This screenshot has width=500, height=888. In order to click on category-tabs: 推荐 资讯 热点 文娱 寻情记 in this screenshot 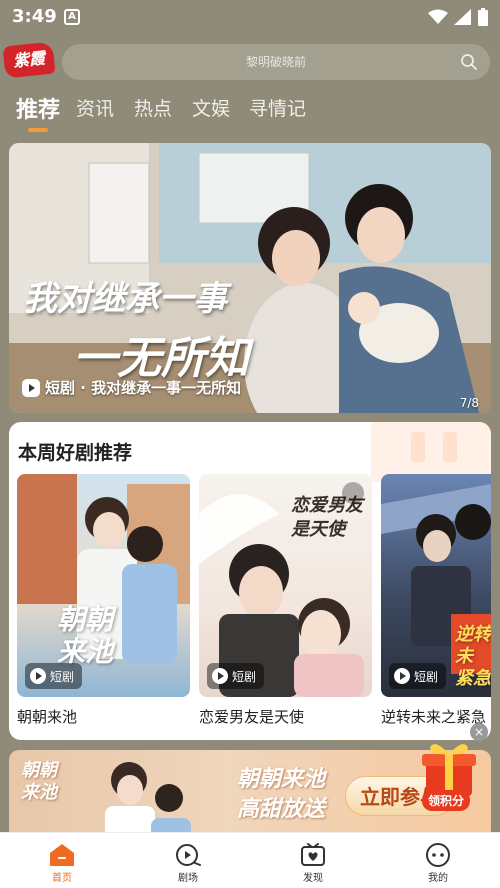, I will do `click(250, 113)`.